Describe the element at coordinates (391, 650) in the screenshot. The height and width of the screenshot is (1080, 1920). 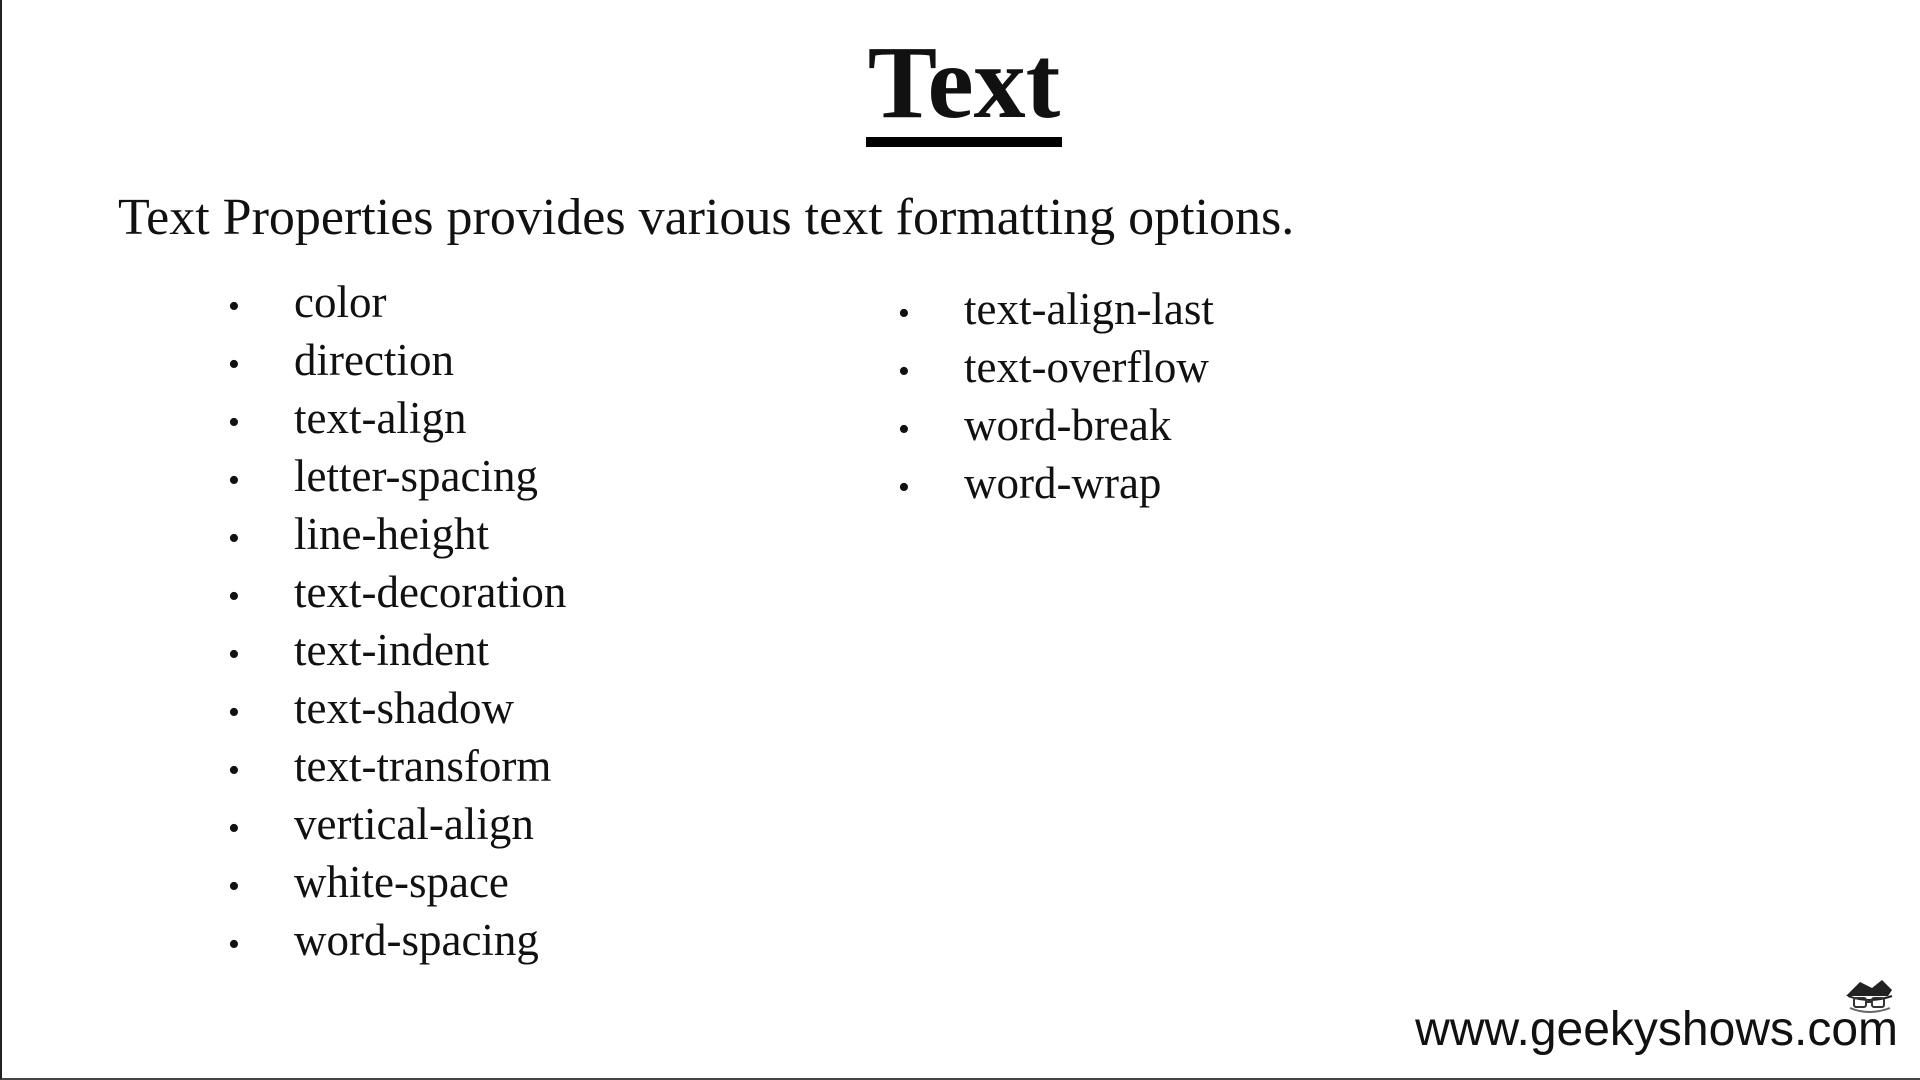
I see `list-item-label: text-indent` at that location.